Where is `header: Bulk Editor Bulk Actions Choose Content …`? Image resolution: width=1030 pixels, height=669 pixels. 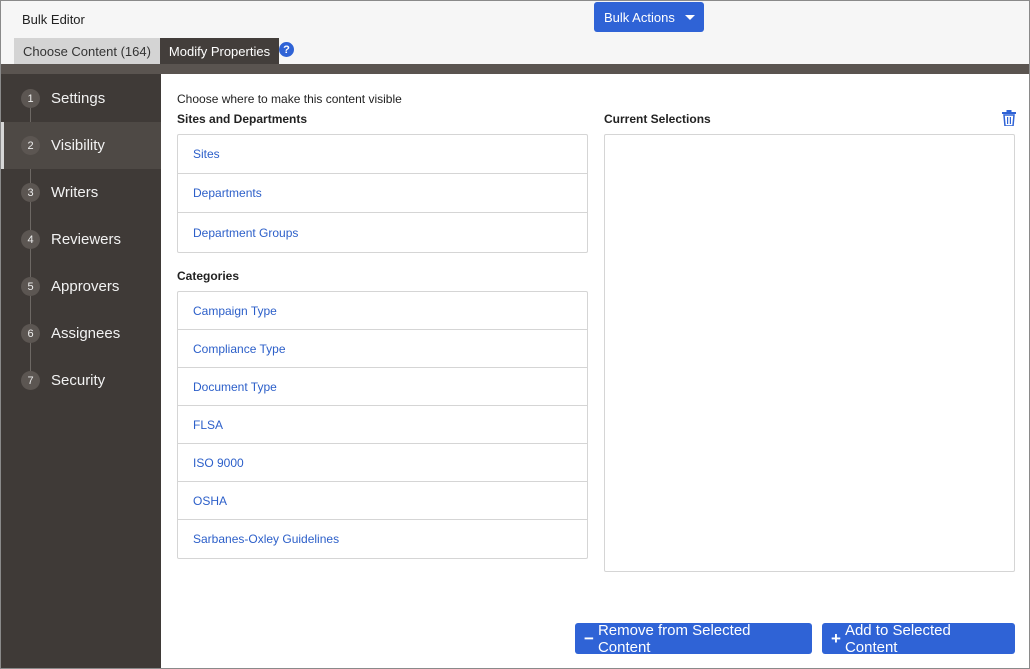
header: Bulk Editor Bulk Actions Choose Content … is located at coordinates (515, 32).